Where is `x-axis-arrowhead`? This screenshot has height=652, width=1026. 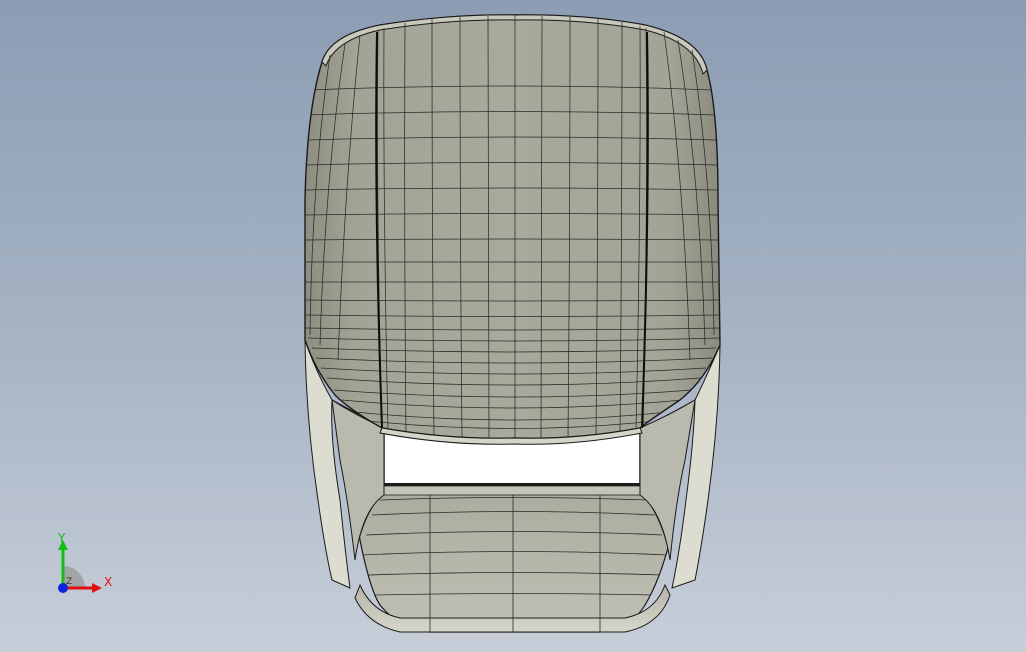 x-axis-arrowhead is located at coordinates (97, 588).